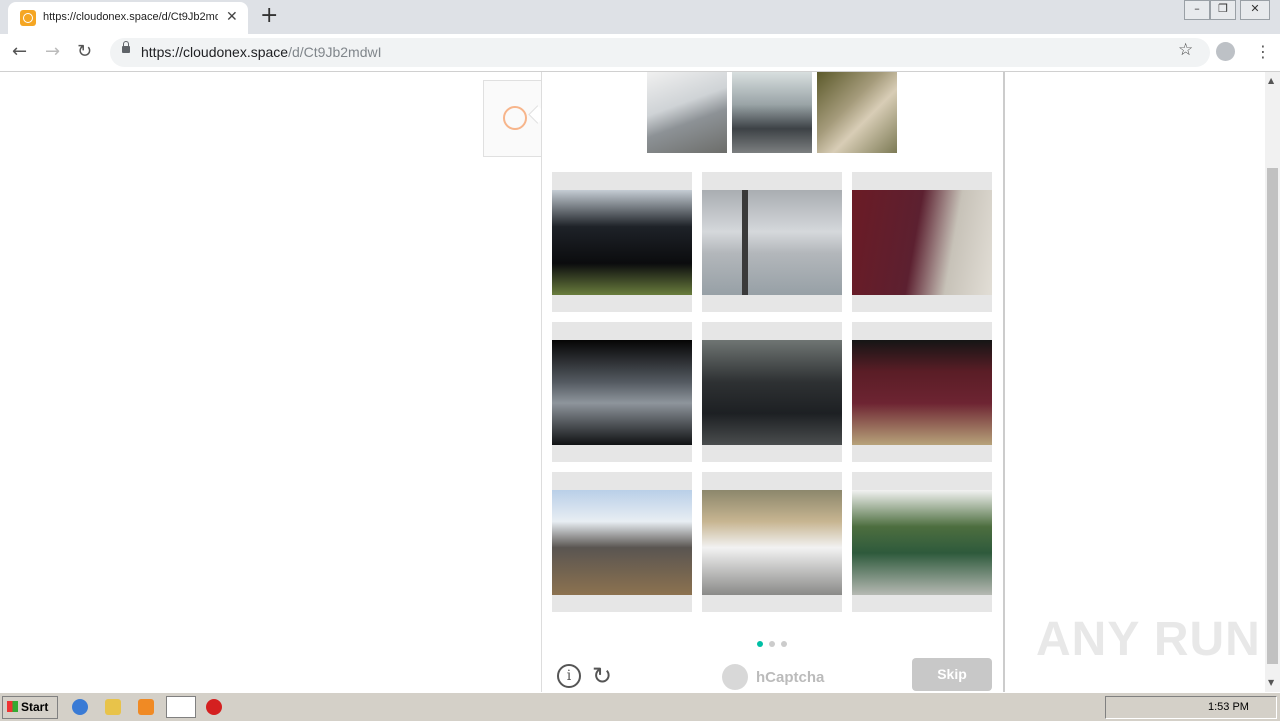  What do you see at coordinates (181, 707) in the screenshot?
I see `chrome-taskbar-icon` at bounding box center [181, 707].